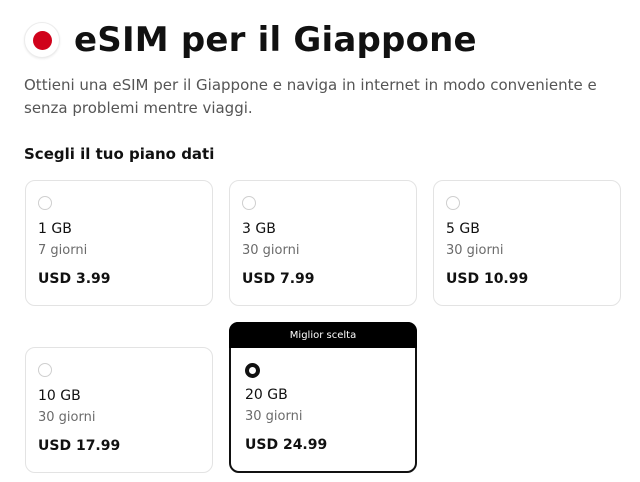  I want to click on plan-price: USD 17.99, so click(79, 446).